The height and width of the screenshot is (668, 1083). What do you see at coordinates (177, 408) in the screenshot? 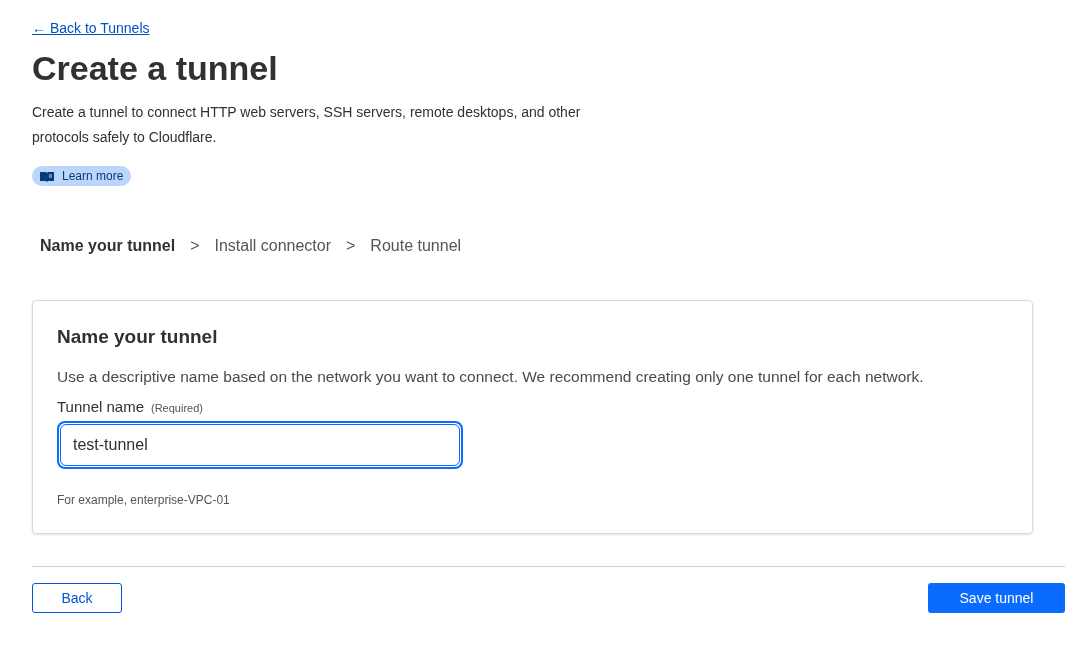
I see `required-note: (Required)` at bounding box center [177, 408].